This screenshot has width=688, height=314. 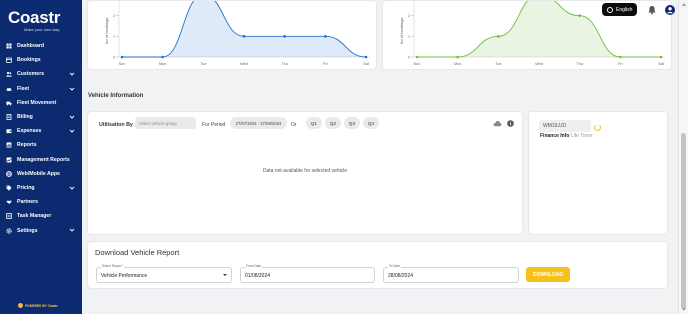 What do you see at coordinates (41, 202) in the screenshot?
I see `sidebar-item-partners: Partners` at bounding box center [41, 202].